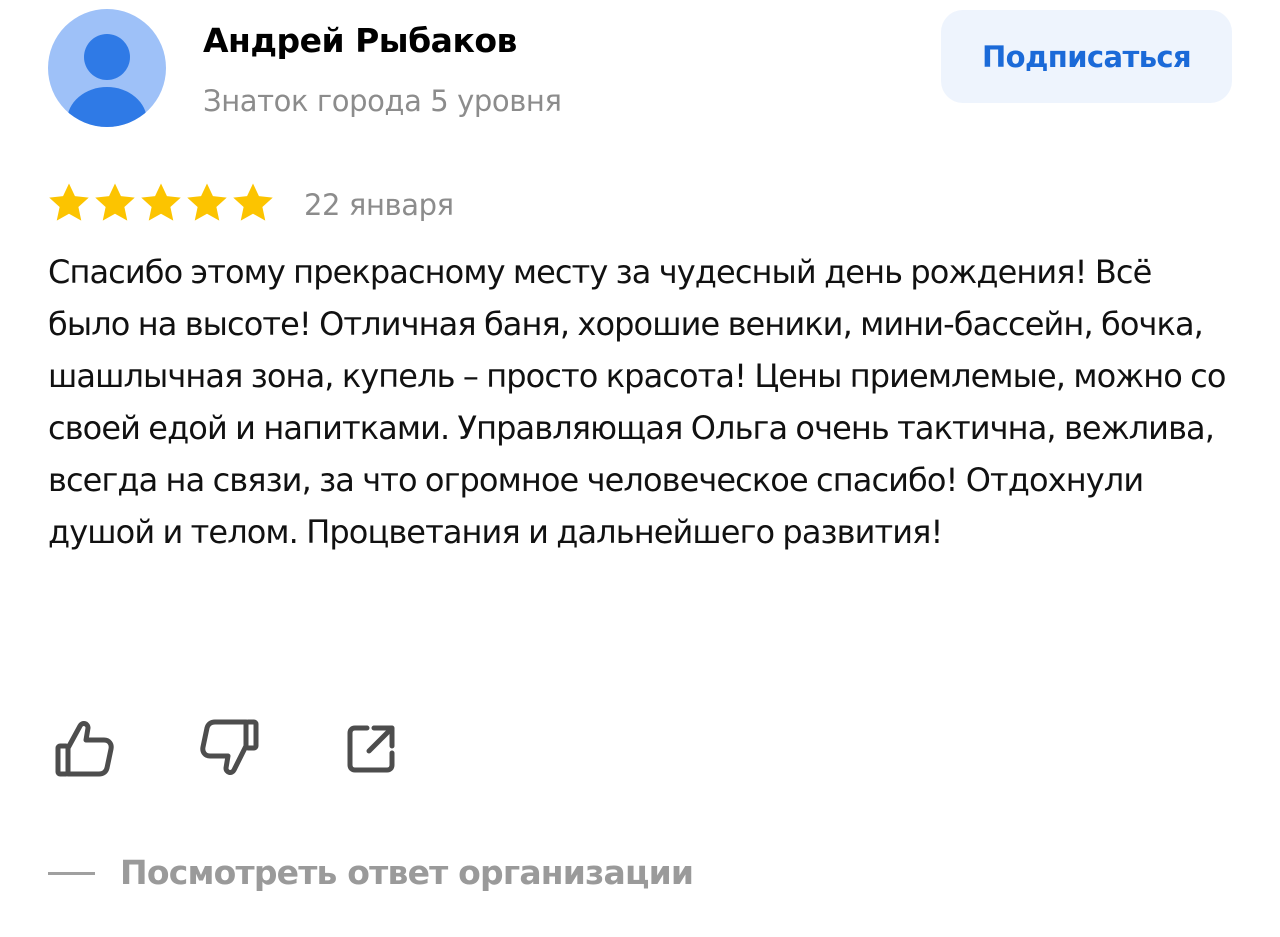 The image size is (1280, 937). What do you see at coordinates (379, 205) in the screenshot?
I see `review-date: 22 января` at bounding box center [379, 205].